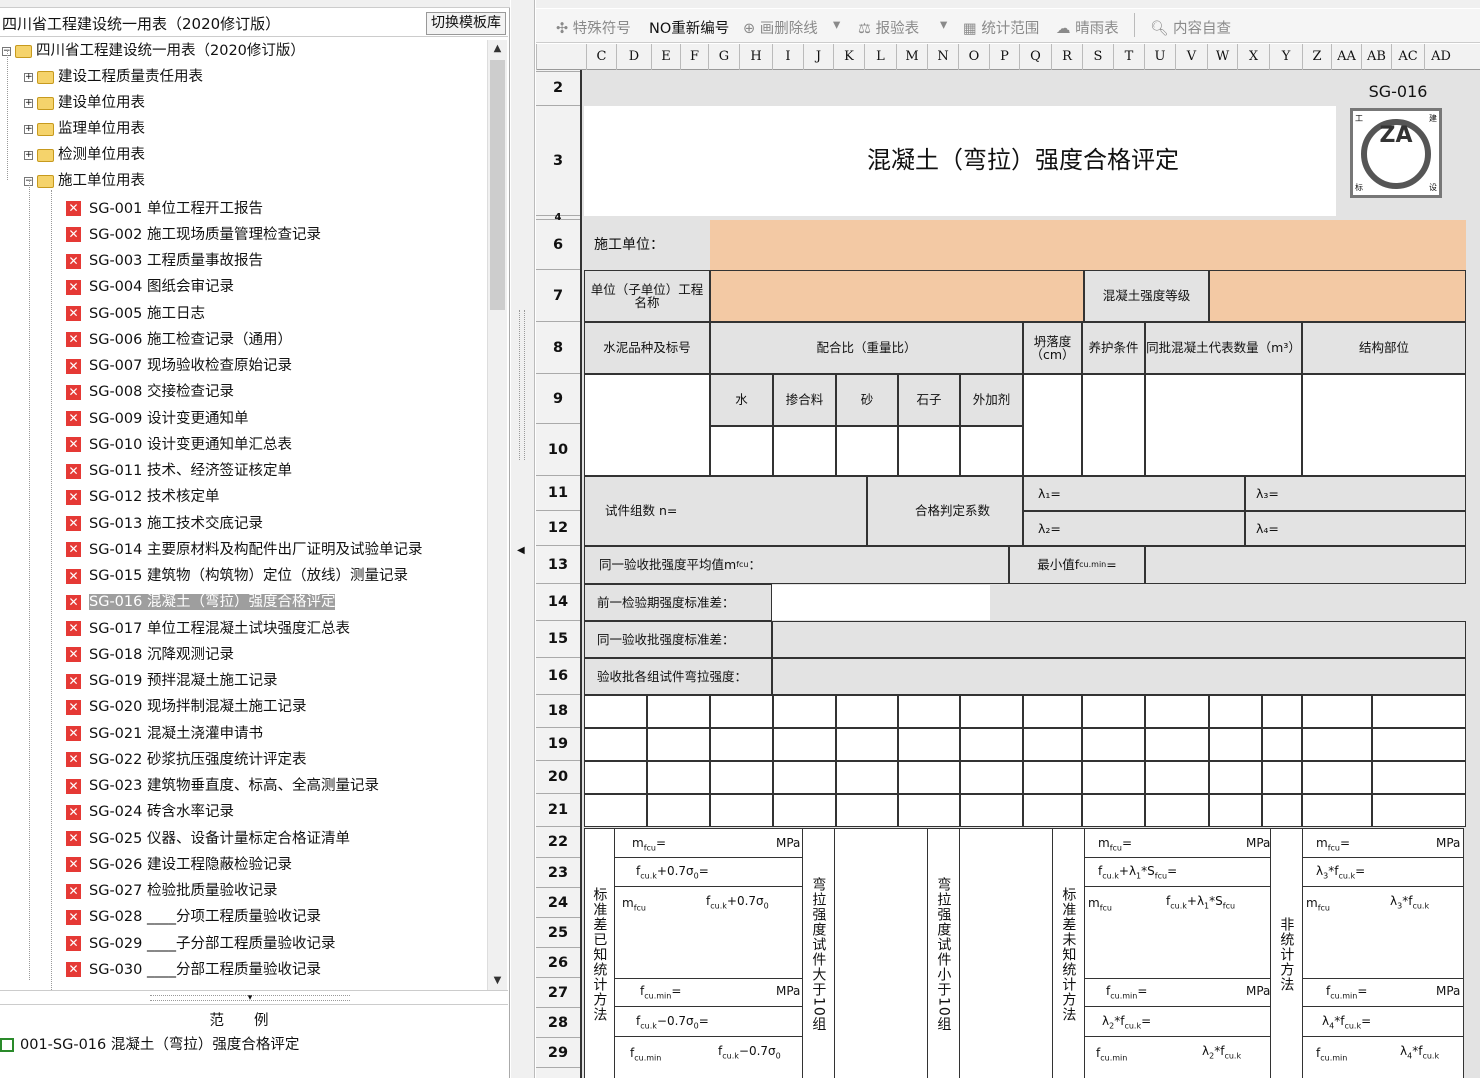 The width and height of the screenshot is (1480, 1078). Describe the element at coordinates (193, 917) in the screenshot. I see `tree-item: ✕ SG-028 ____分项工程质量验收记录` at that location.